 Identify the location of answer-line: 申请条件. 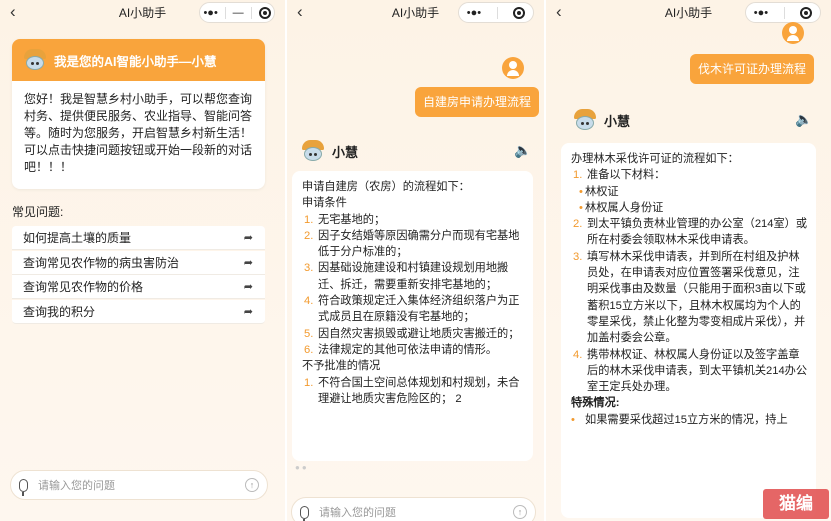
(324, 203).